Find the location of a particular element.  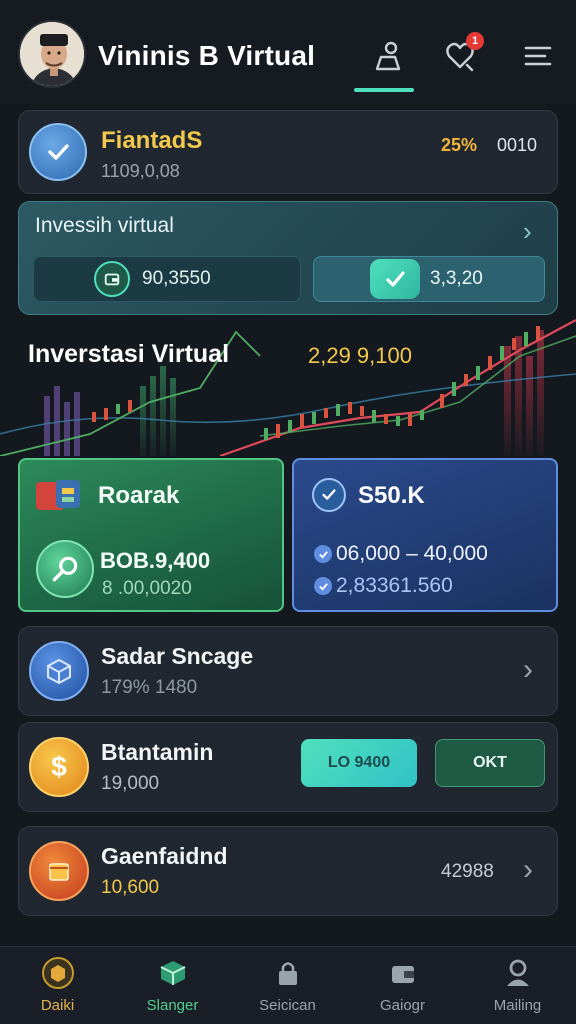

invest-title: Invessih virtual is located at coordinates (104, 225).